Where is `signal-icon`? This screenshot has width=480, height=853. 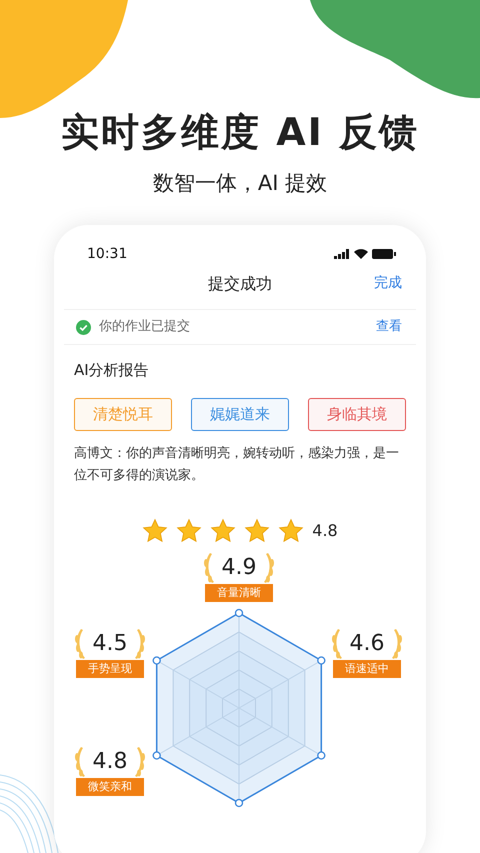 signal-icon is located at coordinates (342, 254).